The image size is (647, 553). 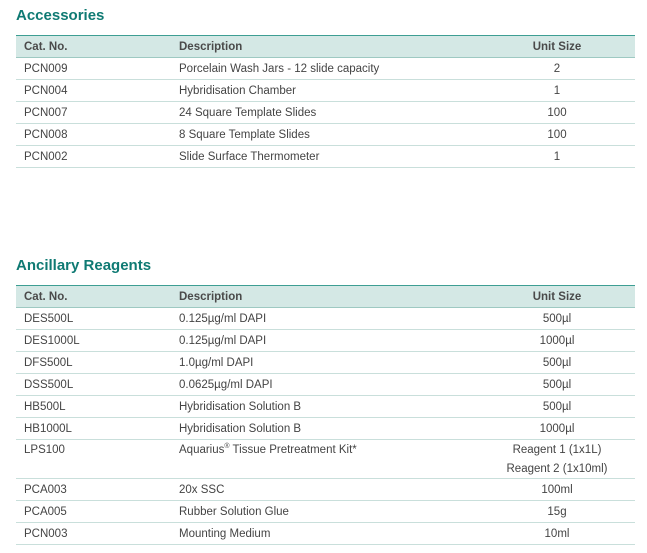 I want to click on description-cell: Mounting Medium, so click(x=225, y=533).